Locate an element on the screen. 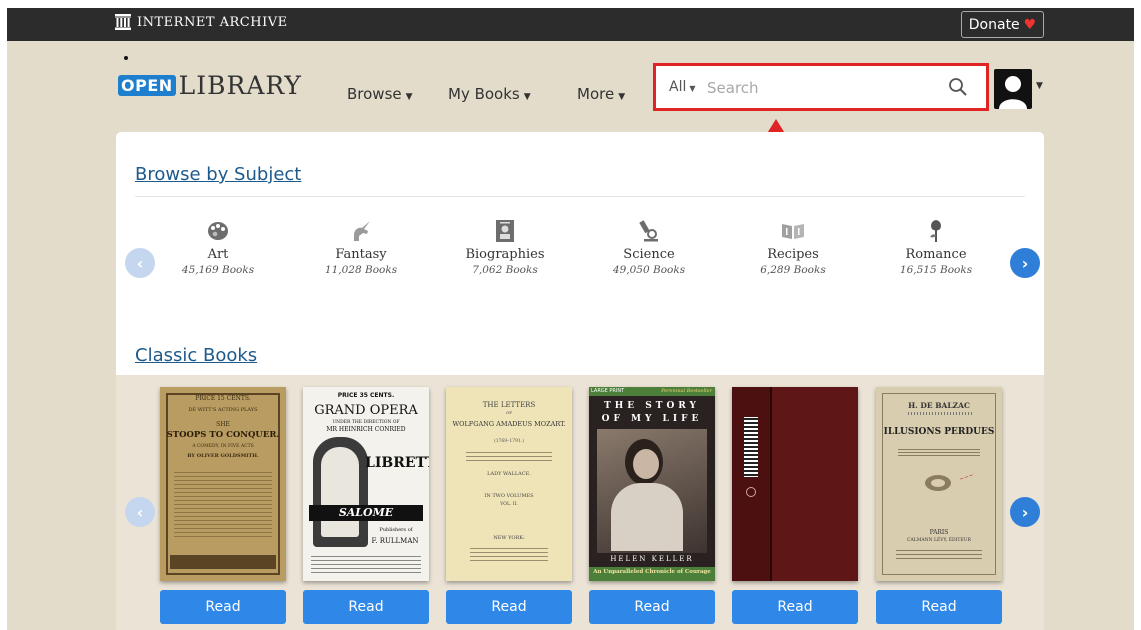 The height and width of the screenshot is (630, 1141). search-input is located at coordinates (817, 88).